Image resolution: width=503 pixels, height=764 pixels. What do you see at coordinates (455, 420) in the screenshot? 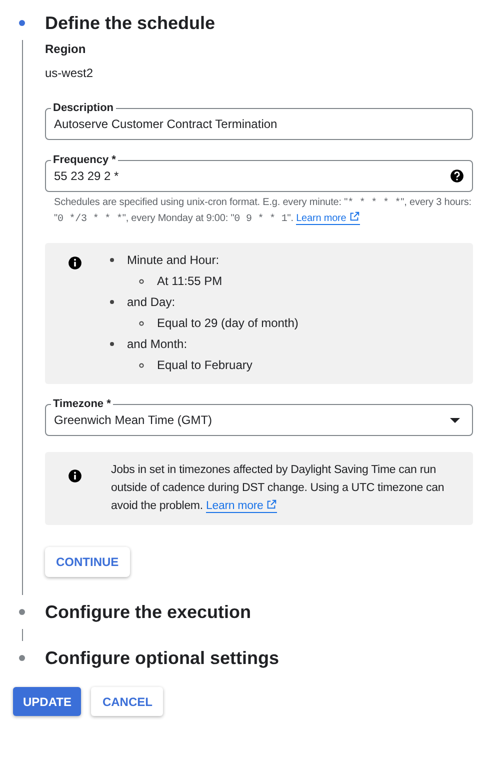
I see `dropdown-caret-icon` at bounding box center [455, 420].